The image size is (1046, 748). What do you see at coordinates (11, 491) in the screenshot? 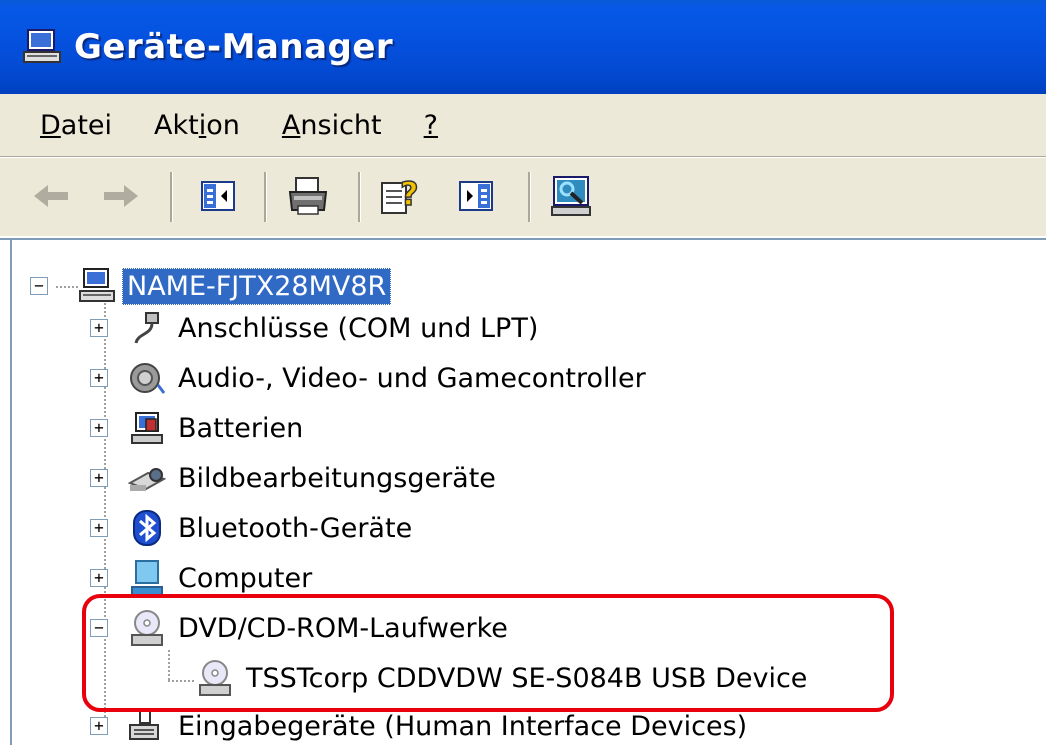
I see `pane-left-border` at bounding box center [11, 491].